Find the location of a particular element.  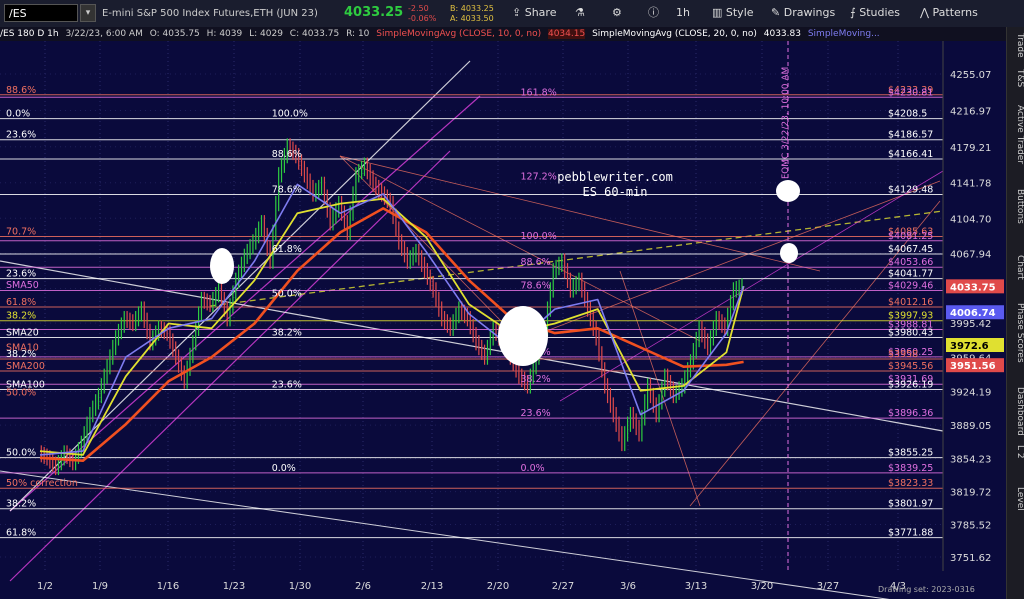

level-price-label: $3926.19 is located at coordinates (910, 385).